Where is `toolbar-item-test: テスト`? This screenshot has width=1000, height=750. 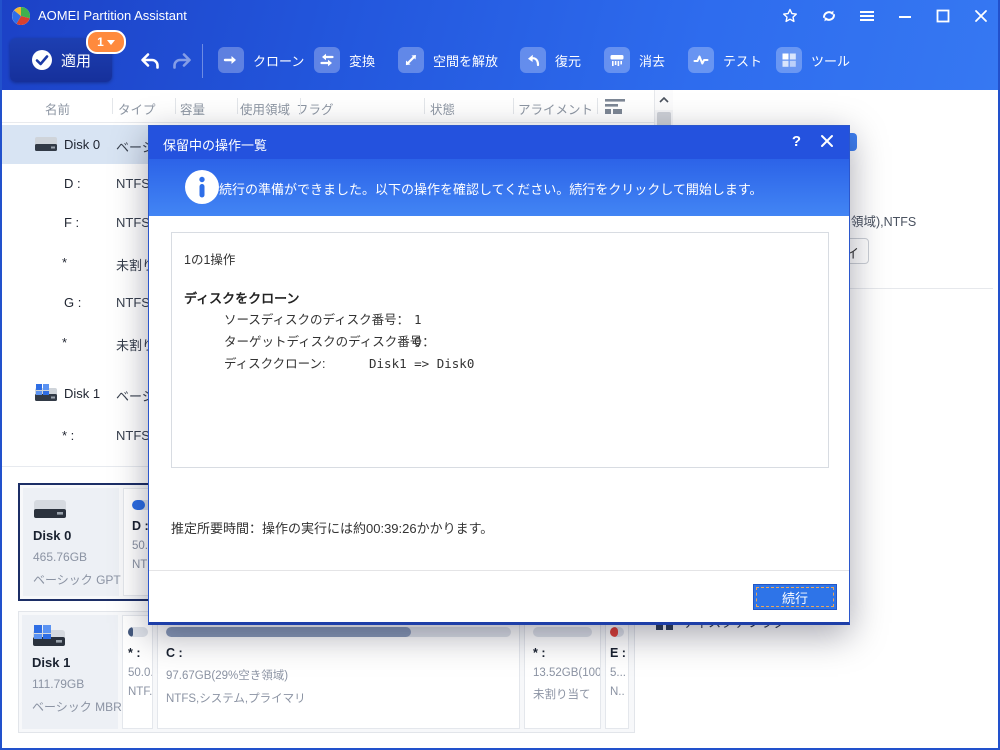
toolbar-item-test: テスト is located at coordinates (725, 60).